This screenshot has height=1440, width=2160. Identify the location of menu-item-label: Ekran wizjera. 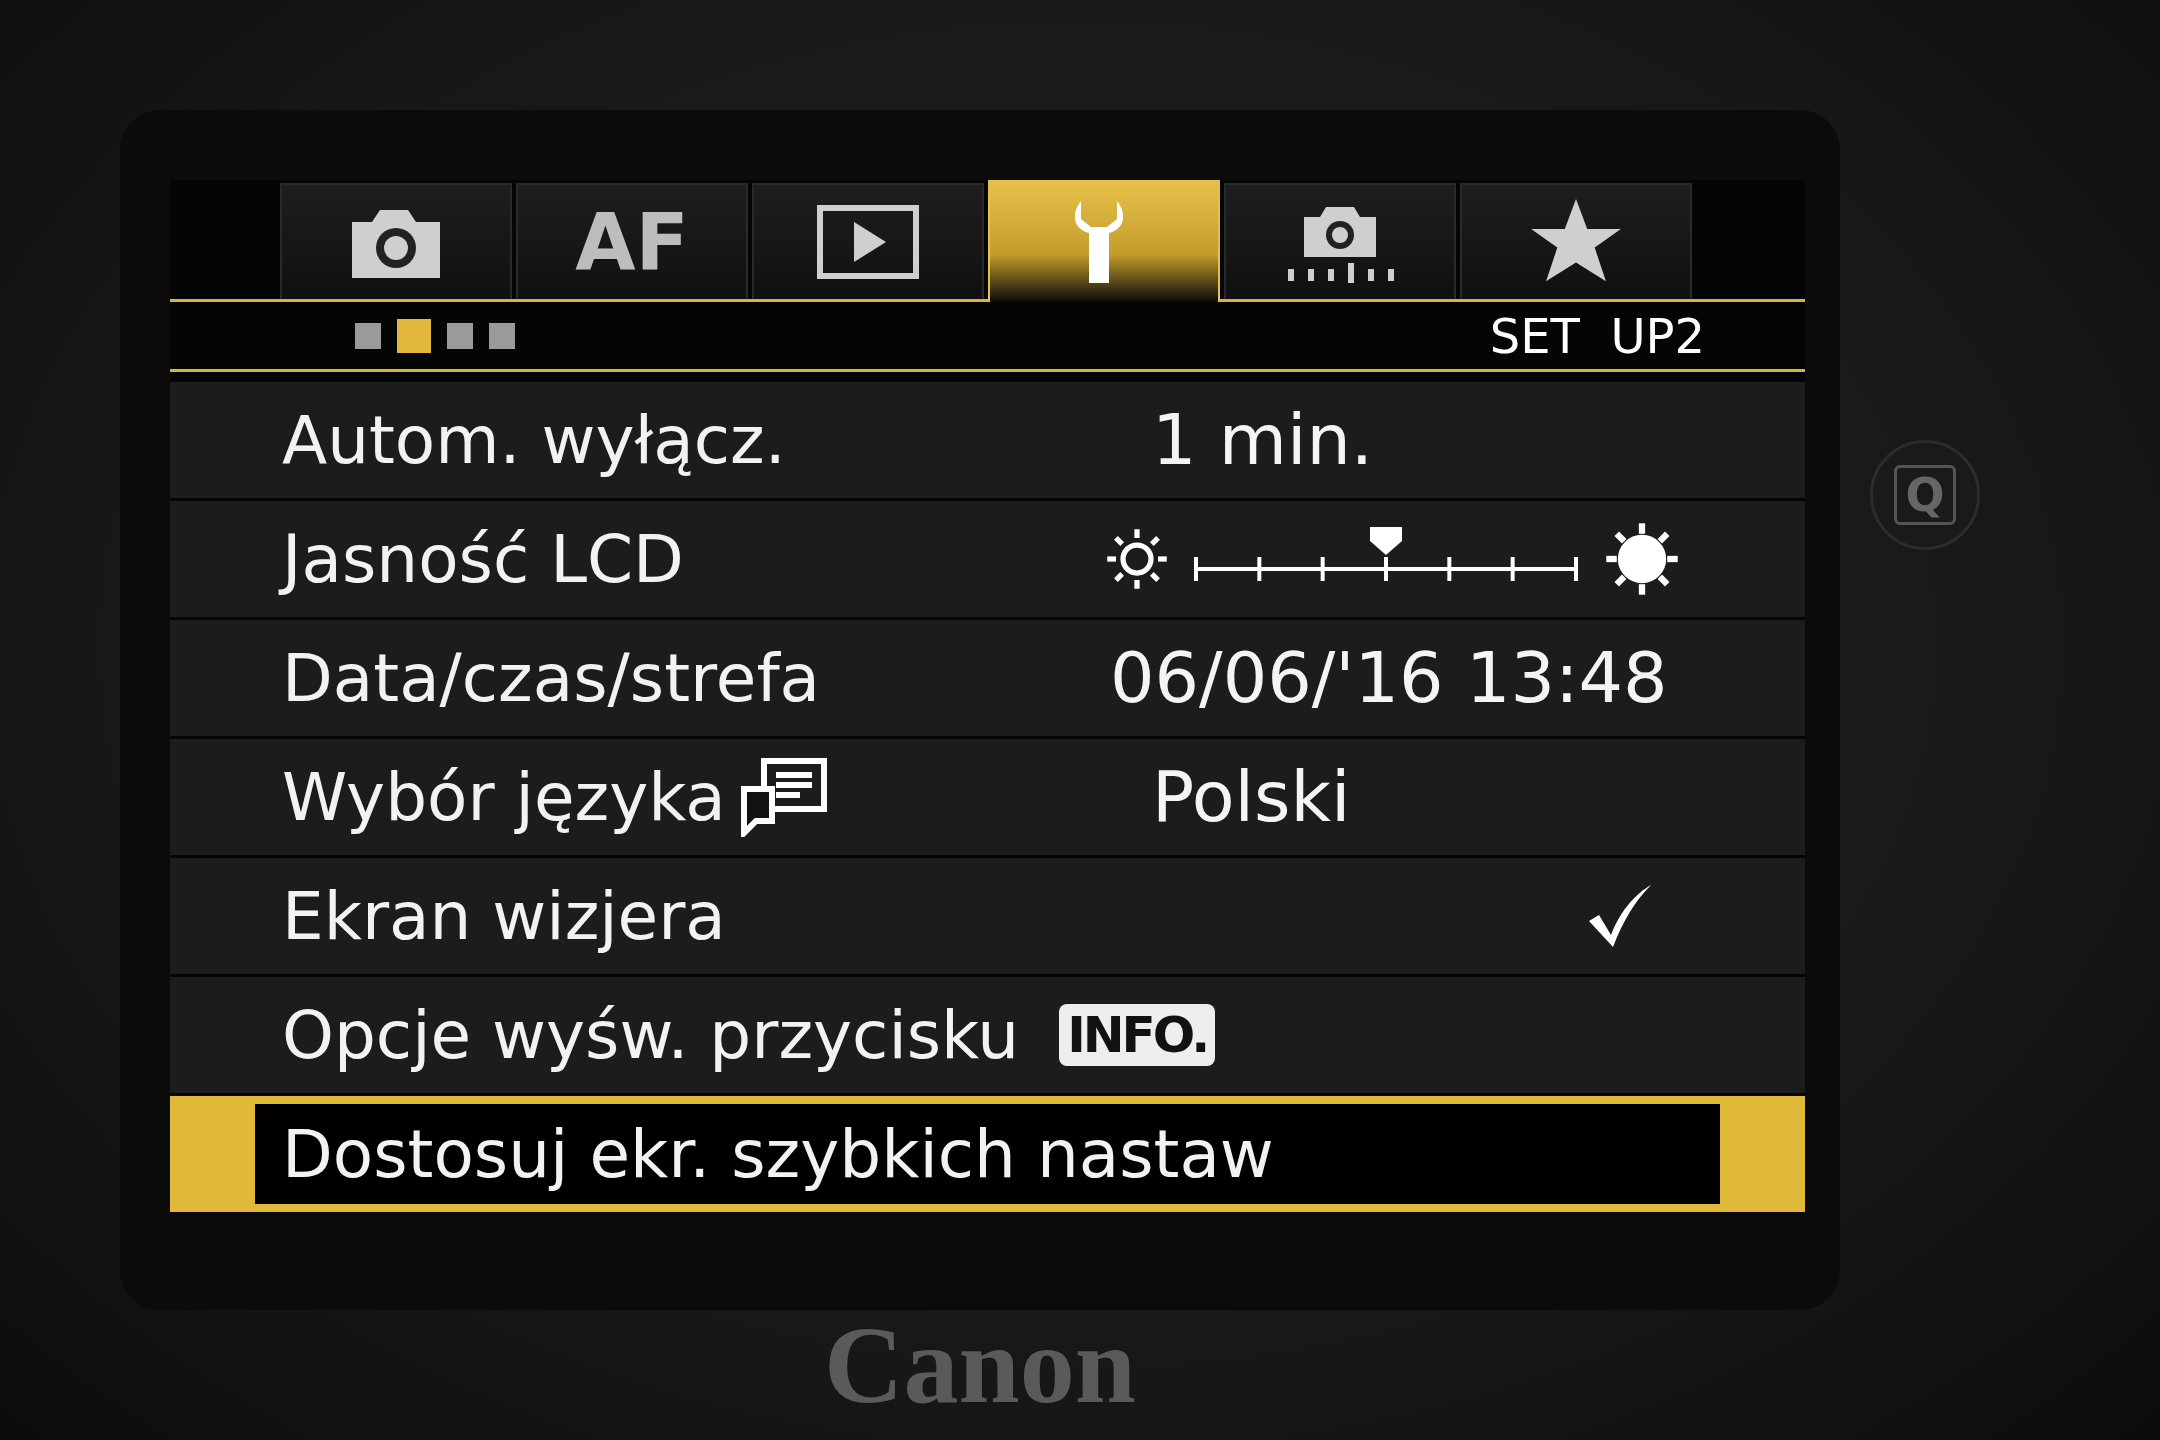
(504, 916).